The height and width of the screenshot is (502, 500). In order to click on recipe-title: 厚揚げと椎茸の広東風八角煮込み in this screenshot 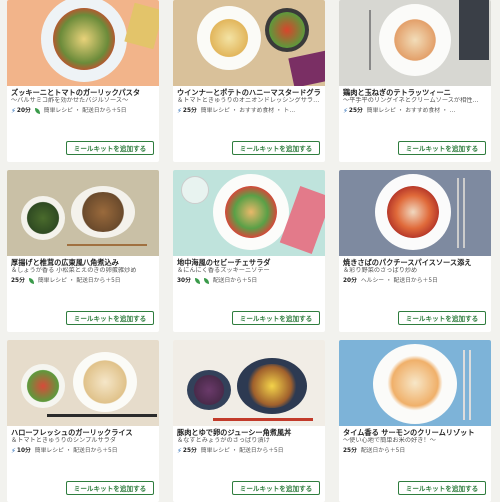, I will do `click(83, 262)`.